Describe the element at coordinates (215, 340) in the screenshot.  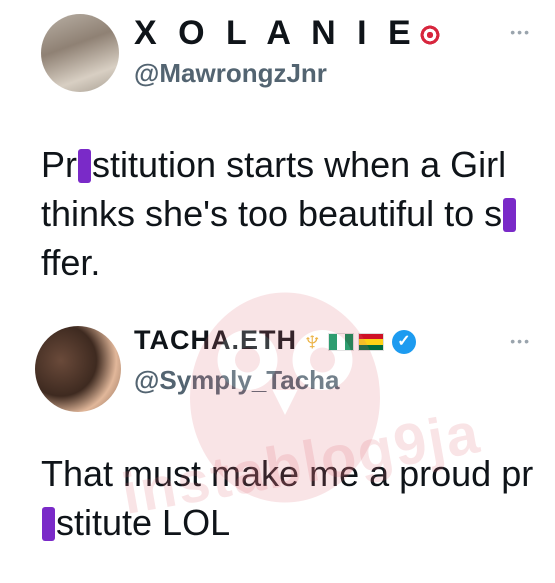
I see `display-name-text: TACHA.ETH` at that location.